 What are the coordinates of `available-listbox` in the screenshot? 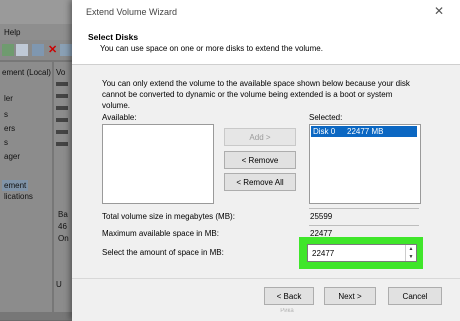 It's located at (158, 164).